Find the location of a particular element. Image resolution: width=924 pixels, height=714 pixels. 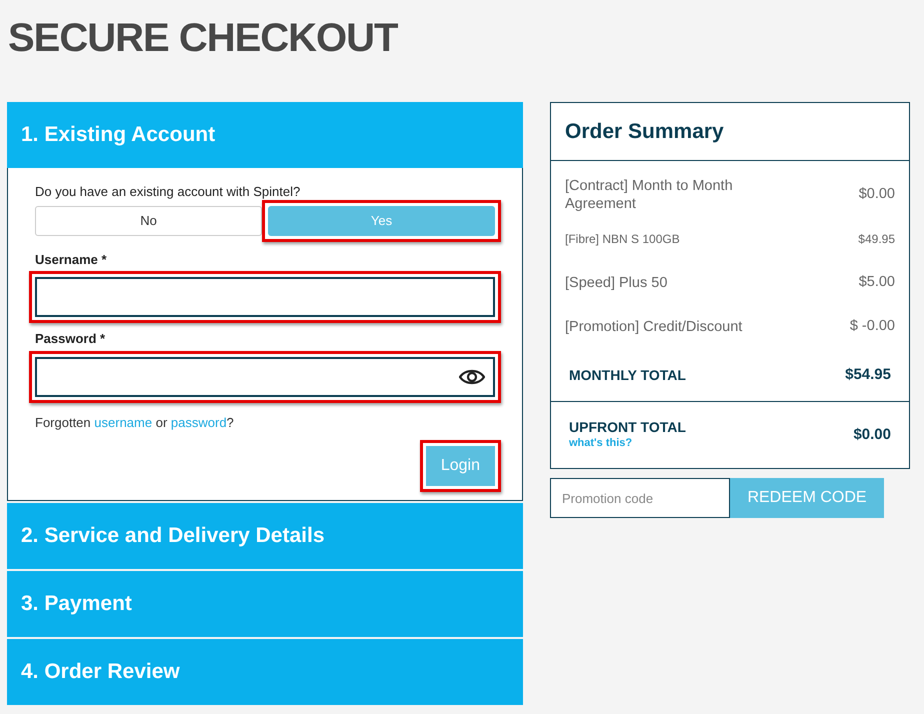

step-header: 2. Service and Delivery Details is located at coordinates (265, 536).